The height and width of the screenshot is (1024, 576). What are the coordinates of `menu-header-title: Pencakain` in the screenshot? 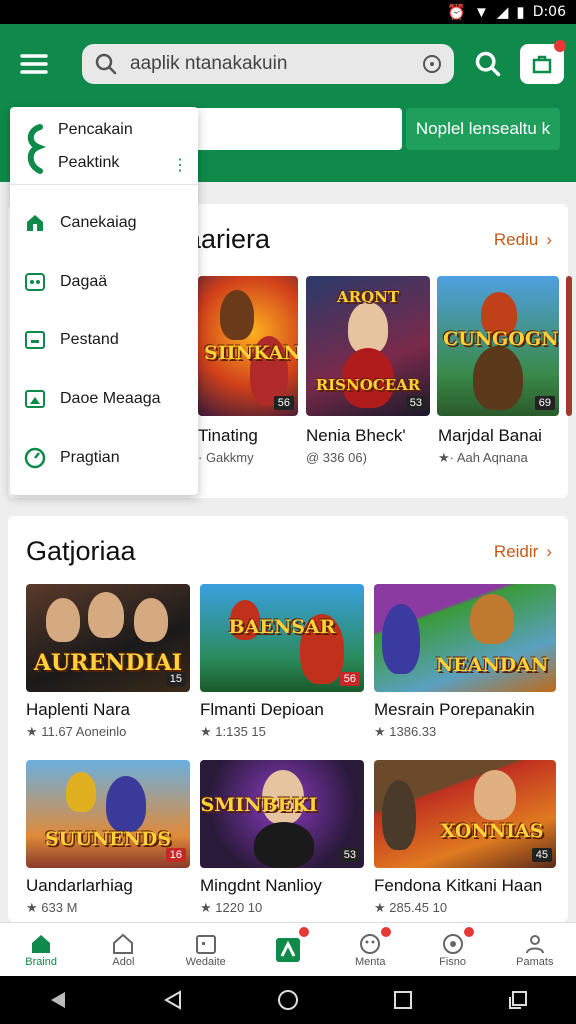 It's located at (95, 129).